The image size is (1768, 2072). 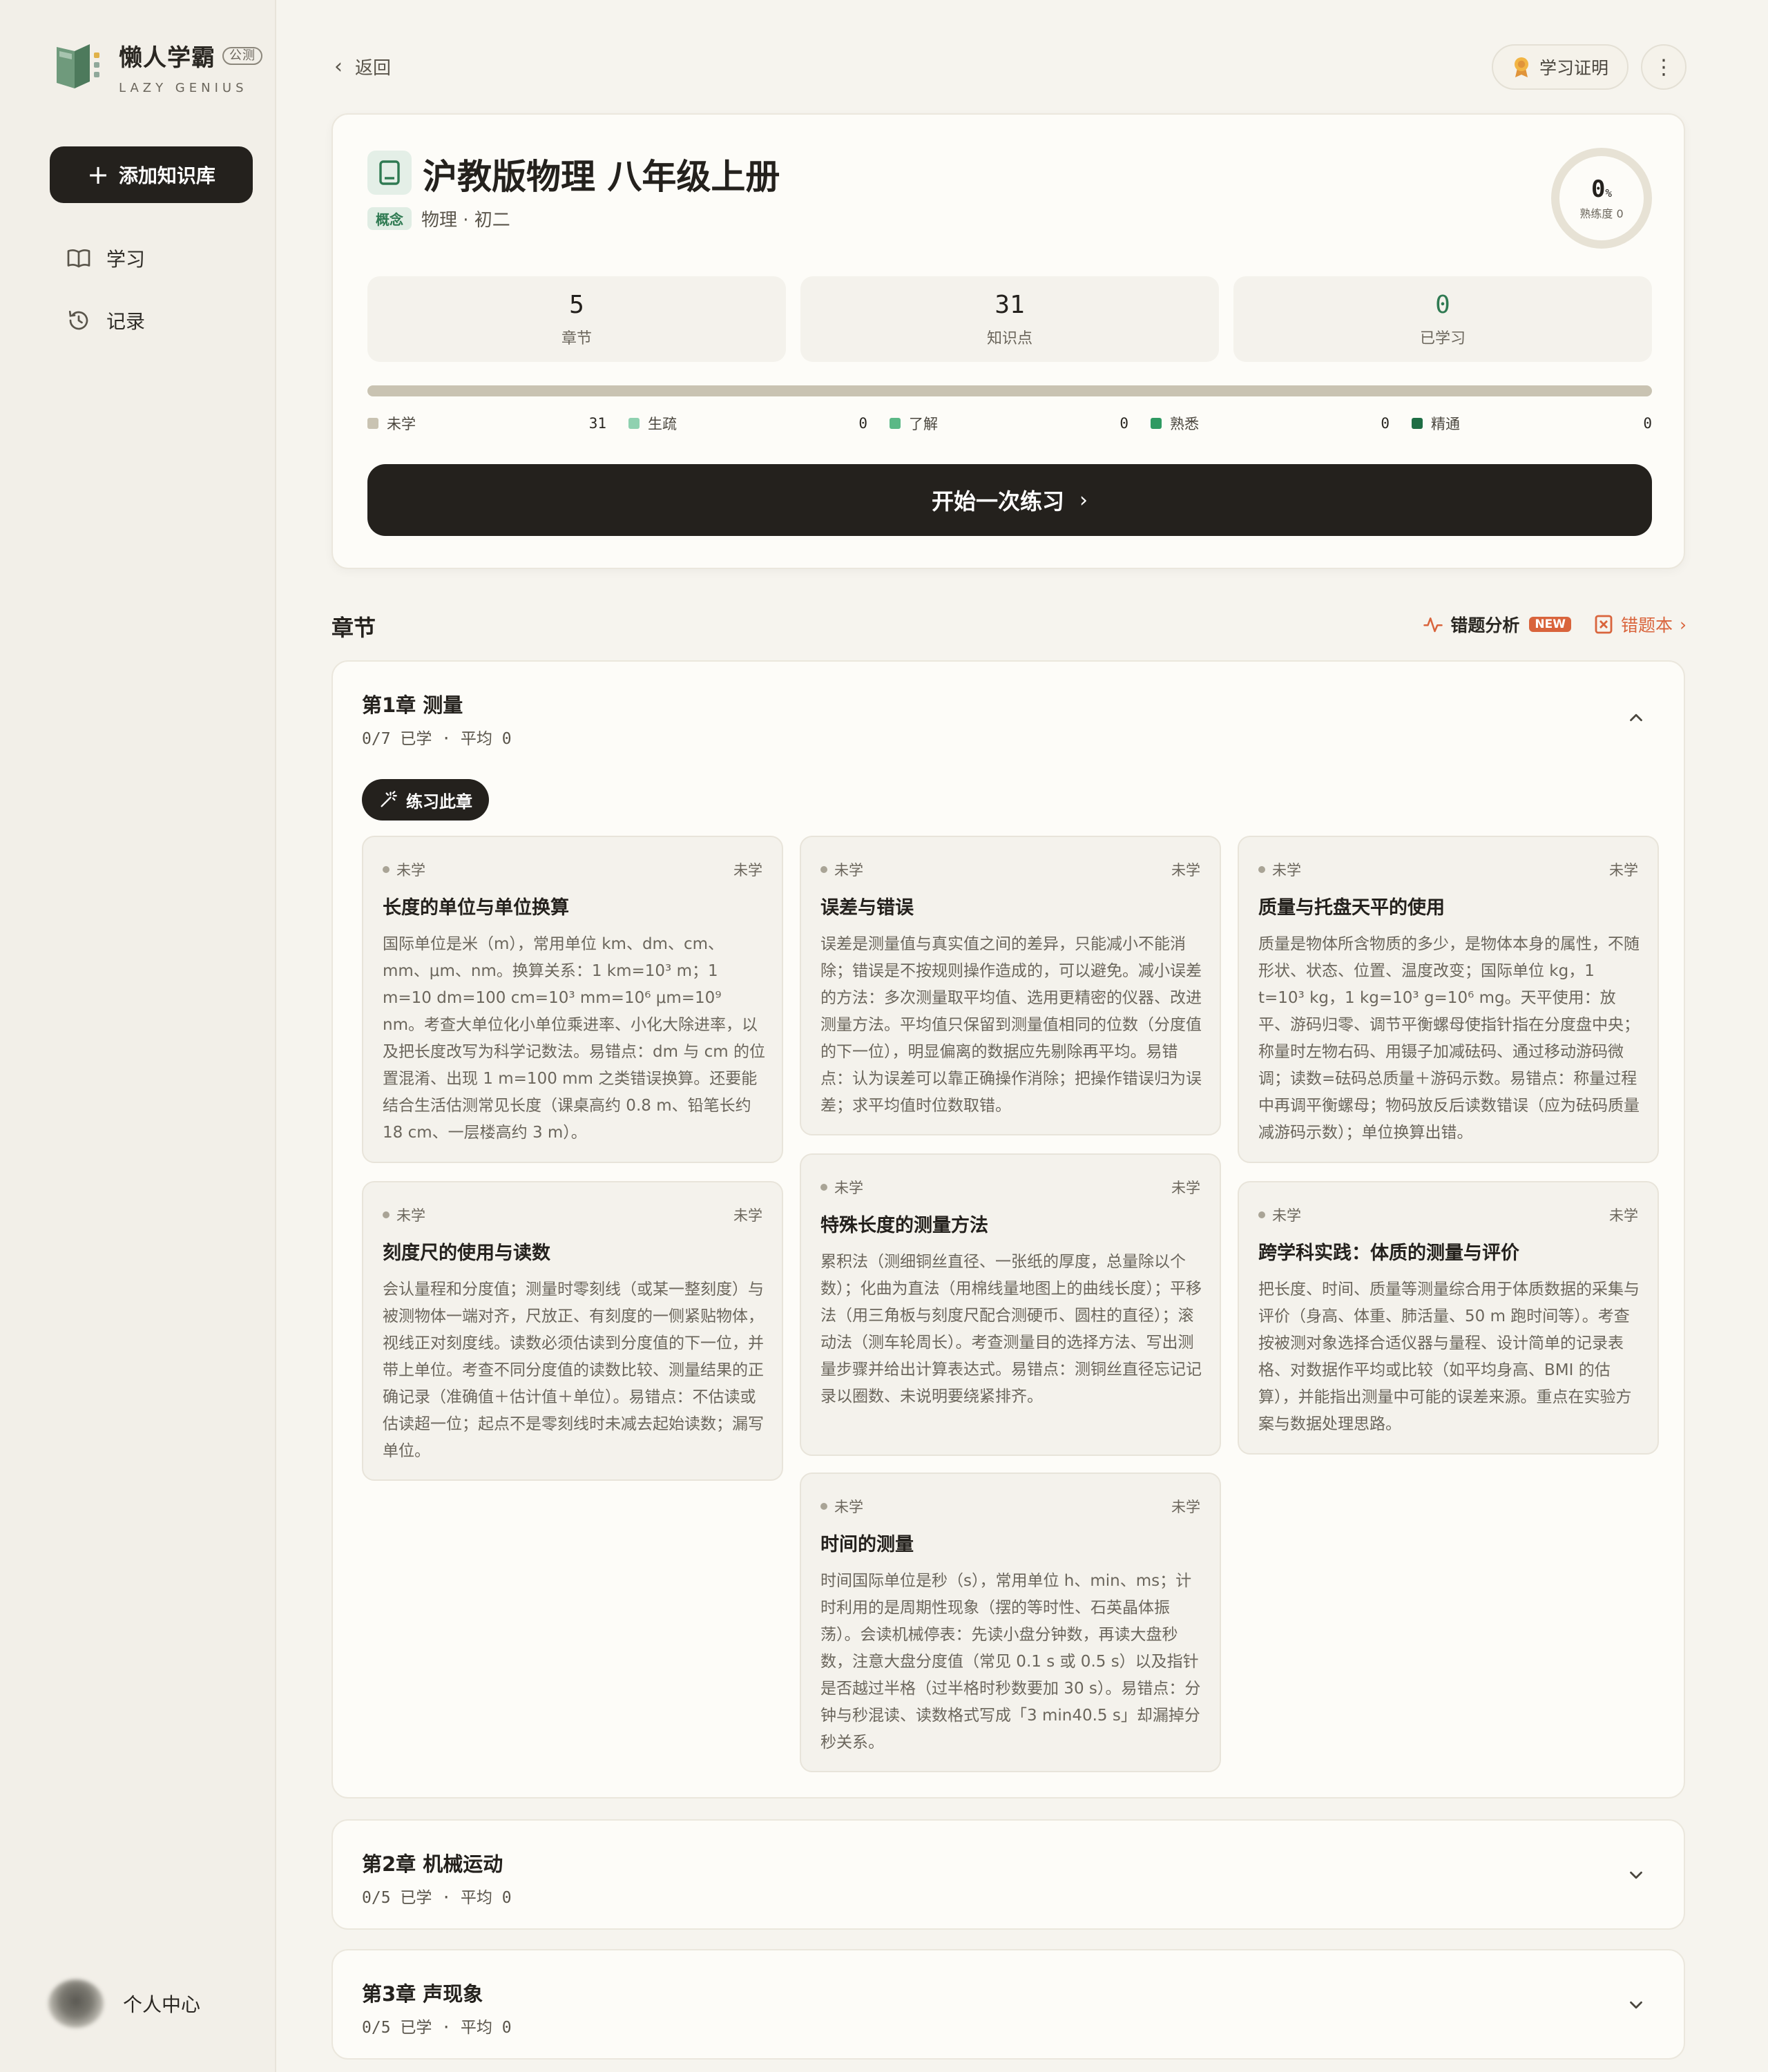 I want to click on chapter-title: 第2章 机械运动, so click(x=432, y=1864).